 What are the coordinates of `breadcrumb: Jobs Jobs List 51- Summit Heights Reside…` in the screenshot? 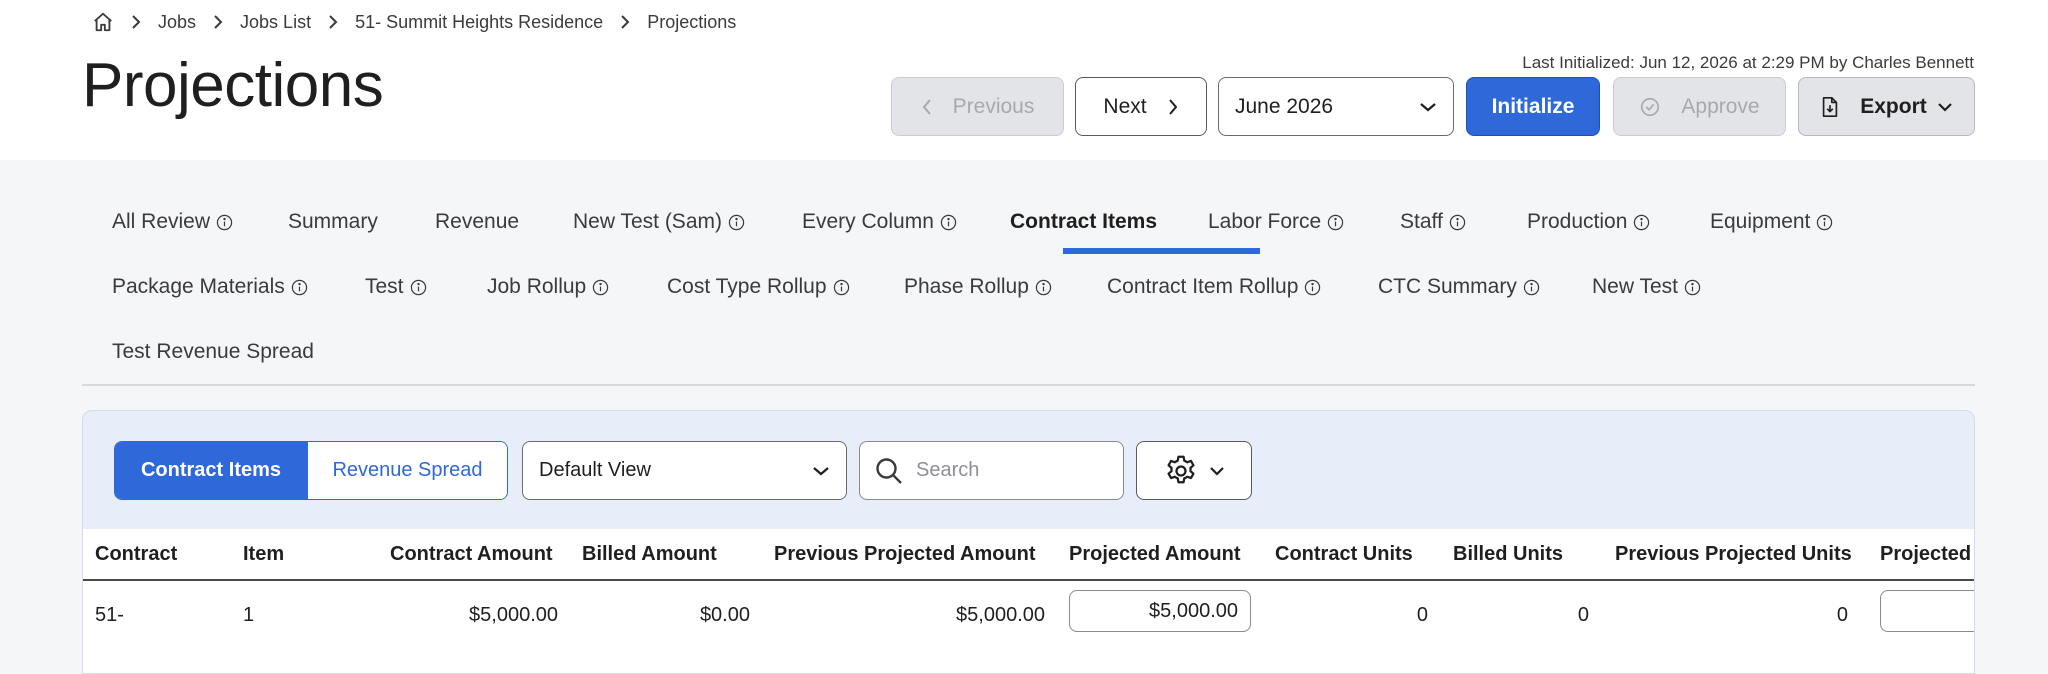 It's located at (414, 22).